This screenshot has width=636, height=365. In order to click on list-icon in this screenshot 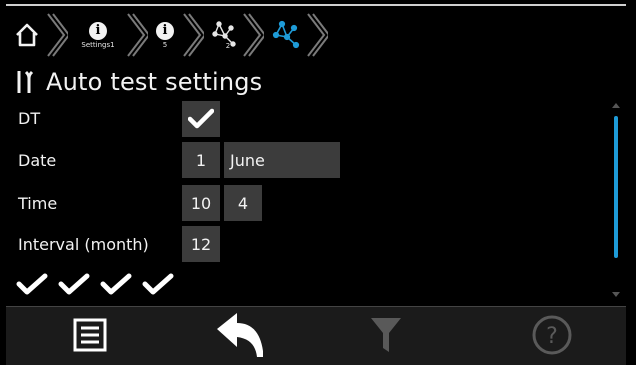, I will do `click(90, 335)`.